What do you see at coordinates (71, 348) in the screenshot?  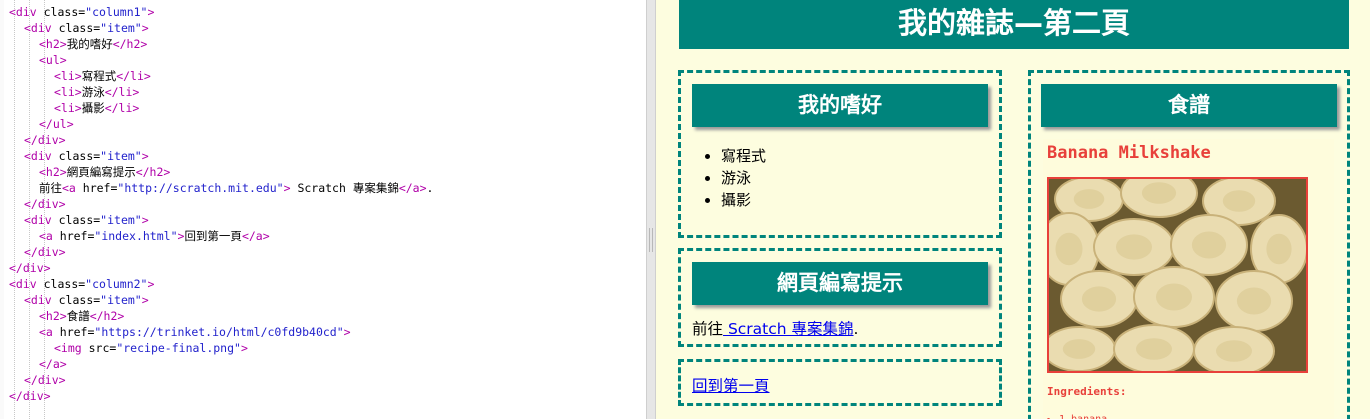 I see `code-token: <img` at bounding box center [71, 348].